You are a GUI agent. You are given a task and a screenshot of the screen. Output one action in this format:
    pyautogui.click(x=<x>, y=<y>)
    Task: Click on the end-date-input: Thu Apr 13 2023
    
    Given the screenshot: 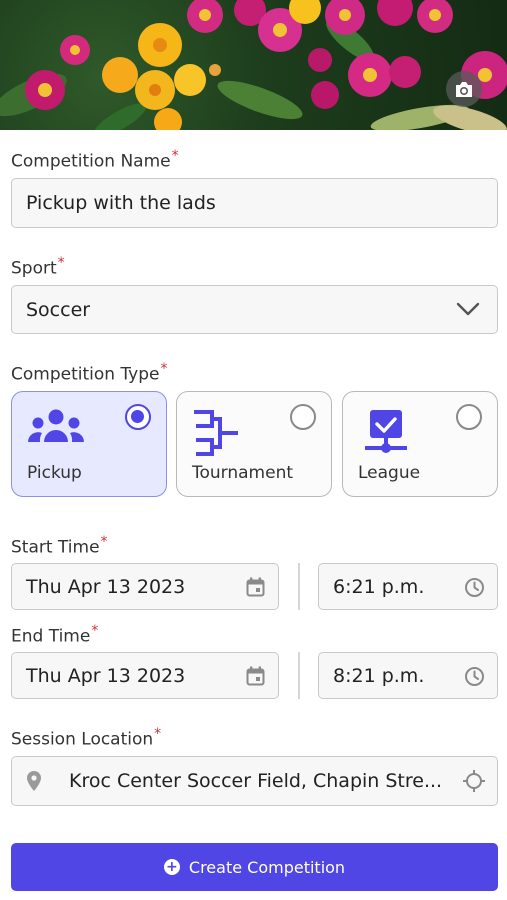 What is the action you would take?
    pyautogui.click(x=145, y=675)
    